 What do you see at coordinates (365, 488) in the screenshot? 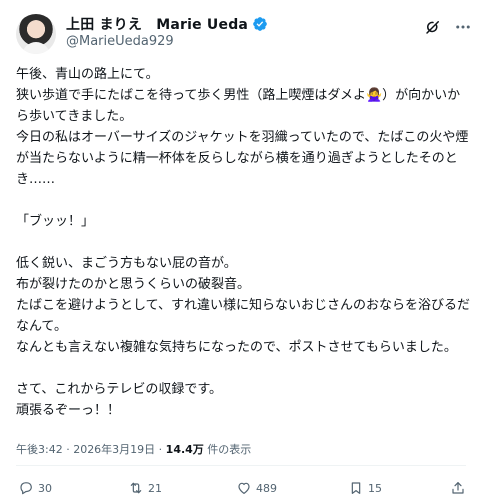
I see `bookmark-button: 15` at bounding box center [365, 488].